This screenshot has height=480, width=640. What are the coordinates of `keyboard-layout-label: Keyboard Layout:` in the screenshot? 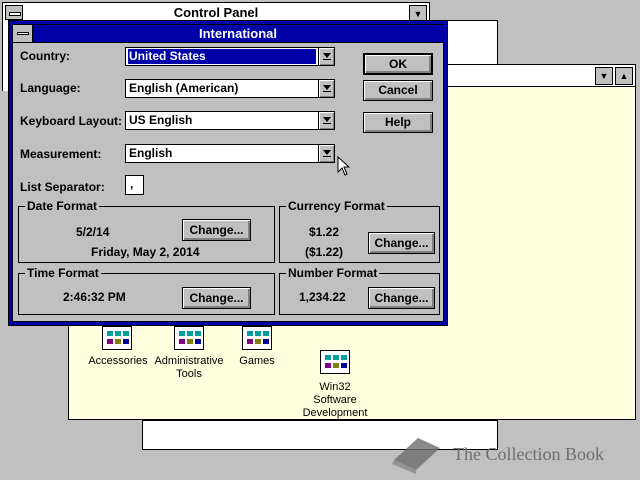 It's located at (71, 121).